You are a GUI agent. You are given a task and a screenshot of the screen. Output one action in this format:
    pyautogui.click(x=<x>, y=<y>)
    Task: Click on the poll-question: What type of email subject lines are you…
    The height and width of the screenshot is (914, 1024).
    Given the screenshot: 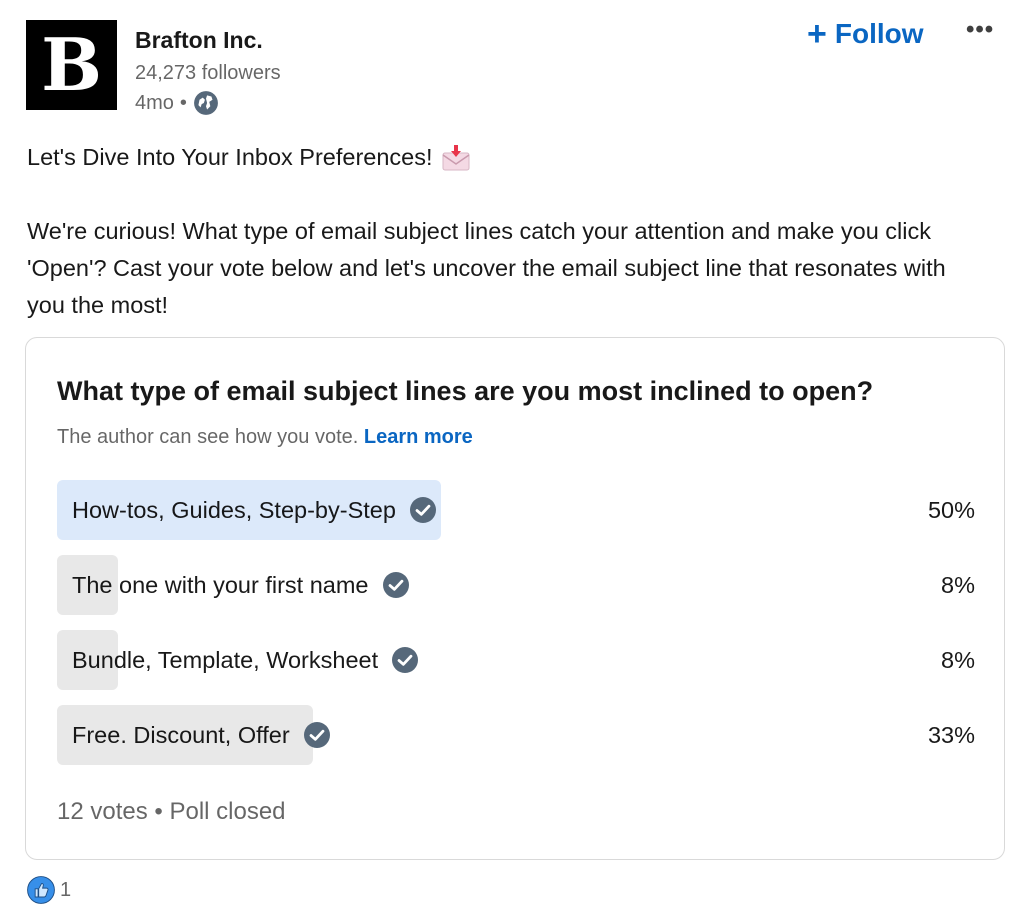 What is the action you would take?
    pyautogui.click(x=465, y=391)
    